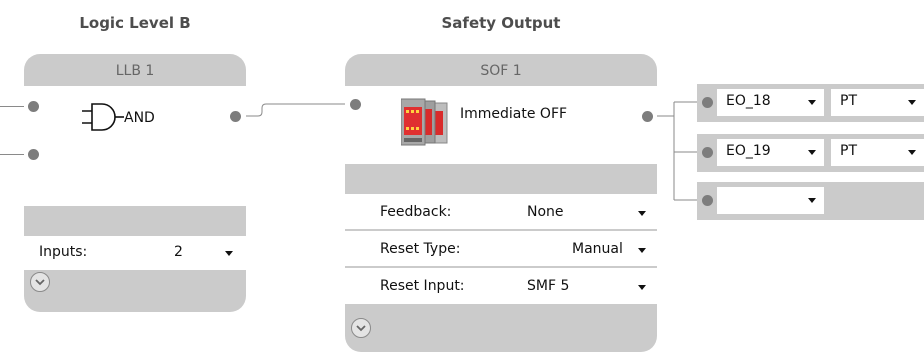  I want to click on connection-wire-llb-sof, so click(297, 110).